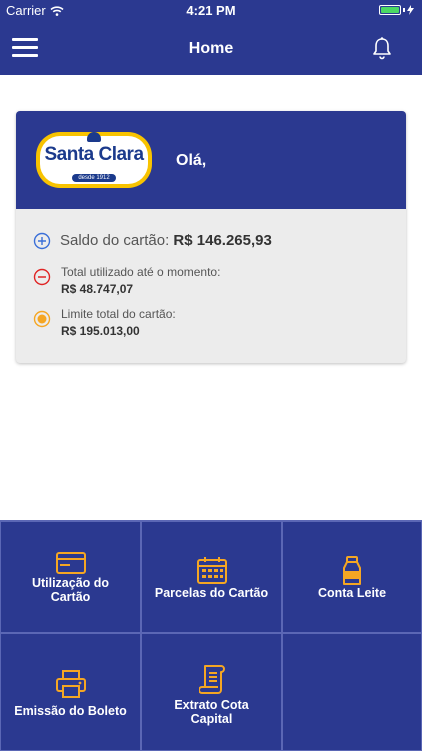 Image resolution: width=422 pixels, height=751 pixels. I want to click on utilizado-value: R$ 48.747,07, so click(97, 289).